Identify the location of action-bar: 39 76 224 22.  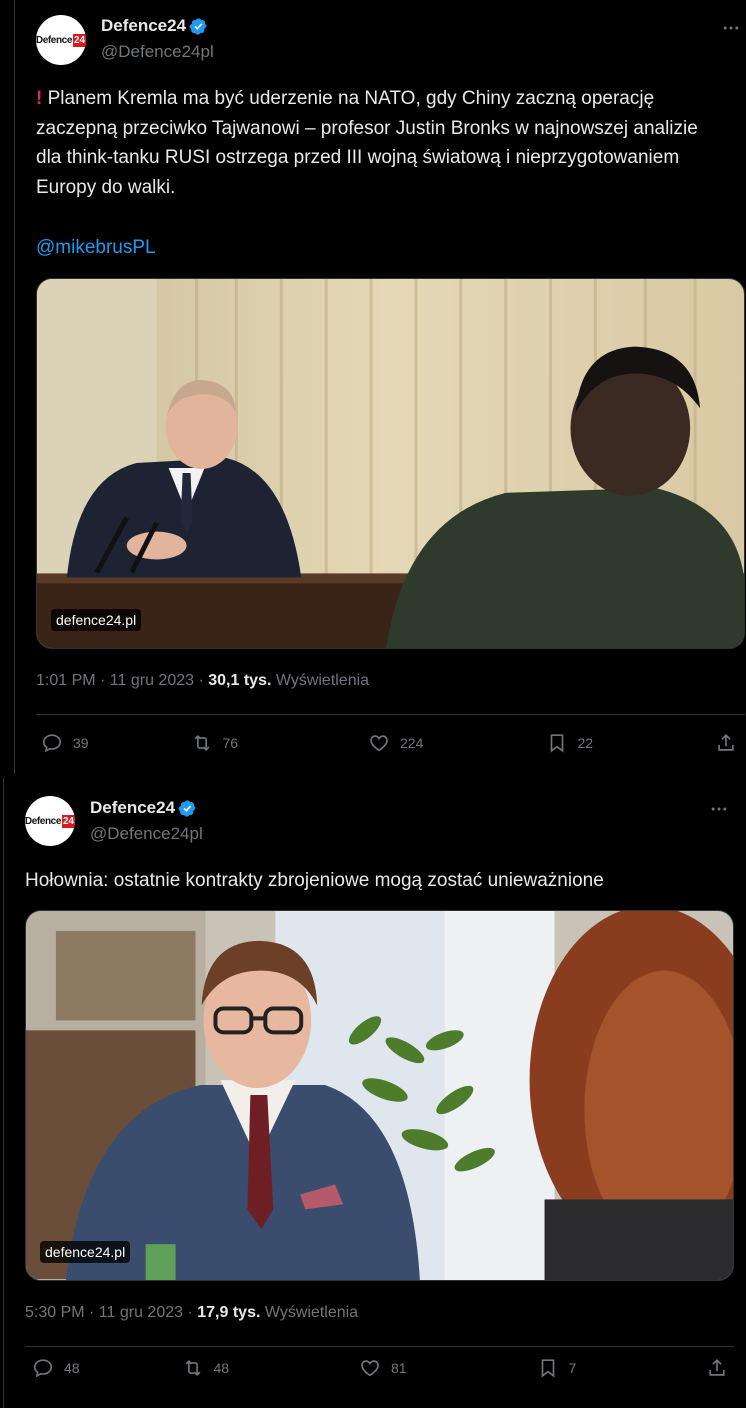
(390, 743).